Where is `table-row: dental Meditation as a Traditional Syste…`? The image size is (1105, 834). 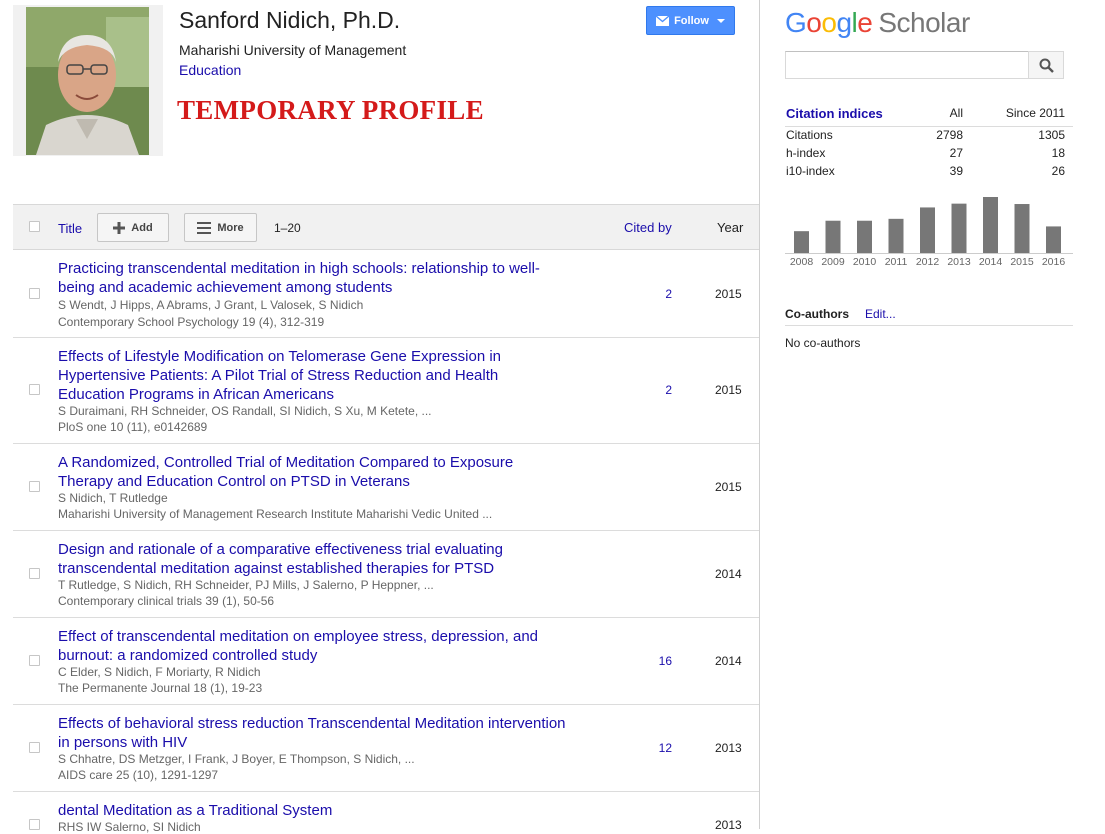
table-row: dental Meditation as a Traditional Syste… is located at coordinates (386, 813).